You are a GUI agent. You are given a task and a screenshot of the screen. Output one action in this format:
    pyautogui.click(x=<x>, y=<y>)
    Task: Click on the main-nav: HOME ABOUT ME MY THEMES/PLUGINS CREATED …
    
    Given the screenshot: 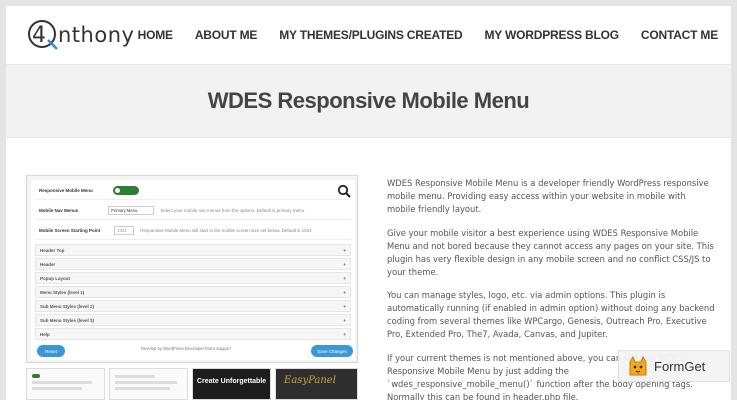 What is the action you would take?
    pyautogui.click(x=428, y=35)
    